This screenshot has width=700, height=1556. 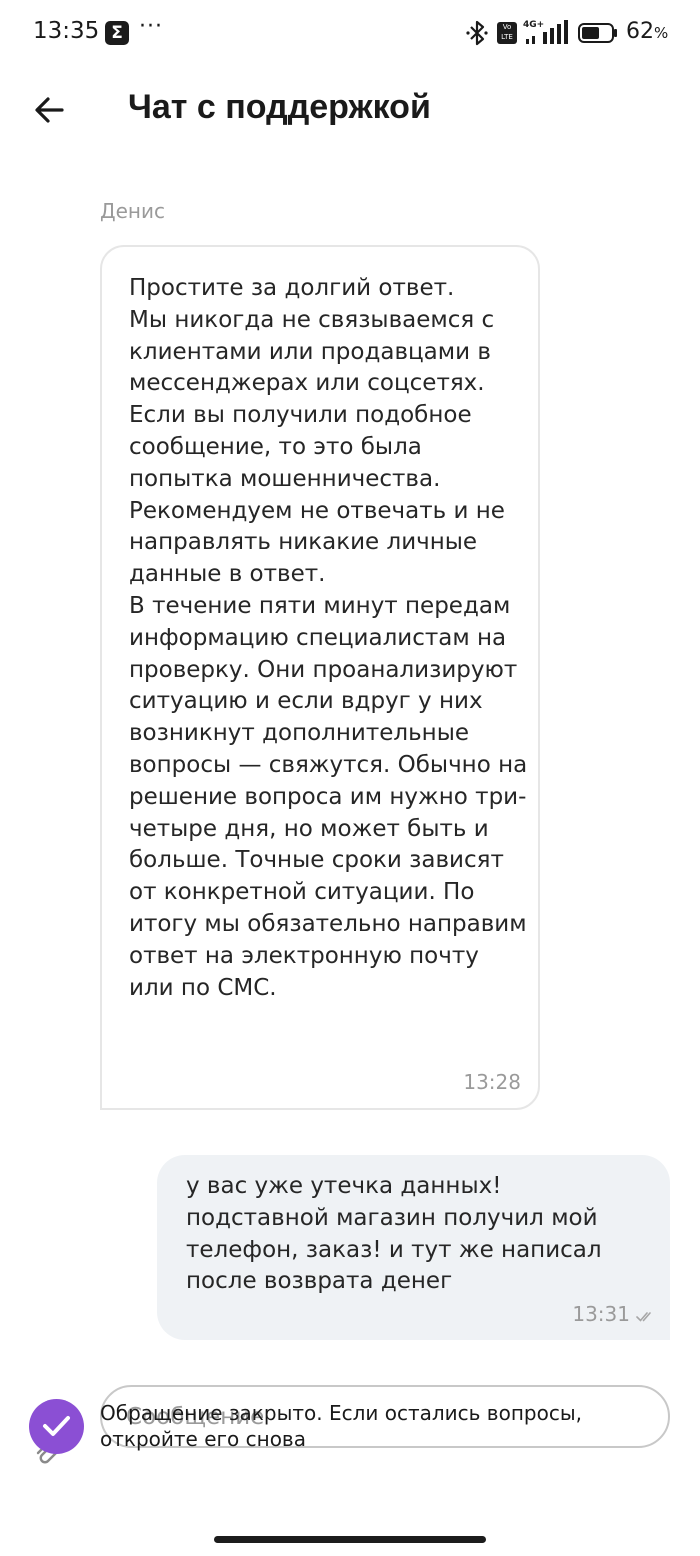 What do you see at coordinates (66, 31) in the screenshot?
I see `status-time: 13:35` at bounding box center [66, 31].